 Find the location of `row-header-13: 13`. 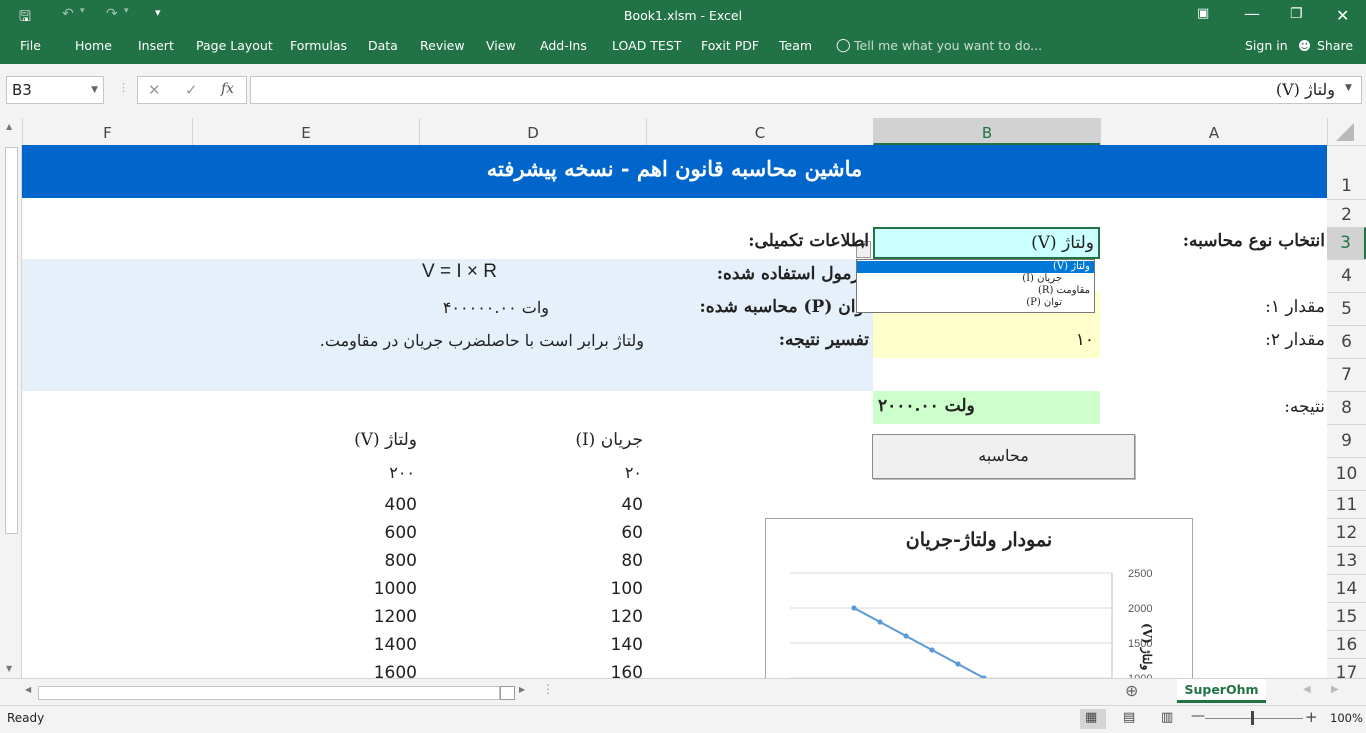

row-header-13: 13 is located at coordinates (1346, 560).